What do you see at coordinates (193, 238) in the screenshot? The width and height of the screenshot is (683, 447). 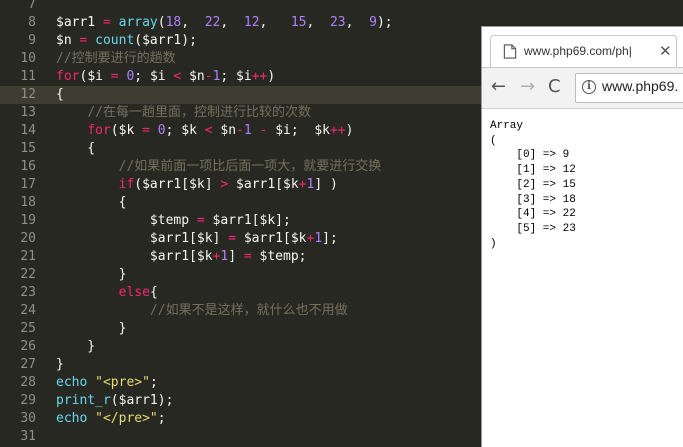 I see `code-token: [` at bounding box center [193, 238].